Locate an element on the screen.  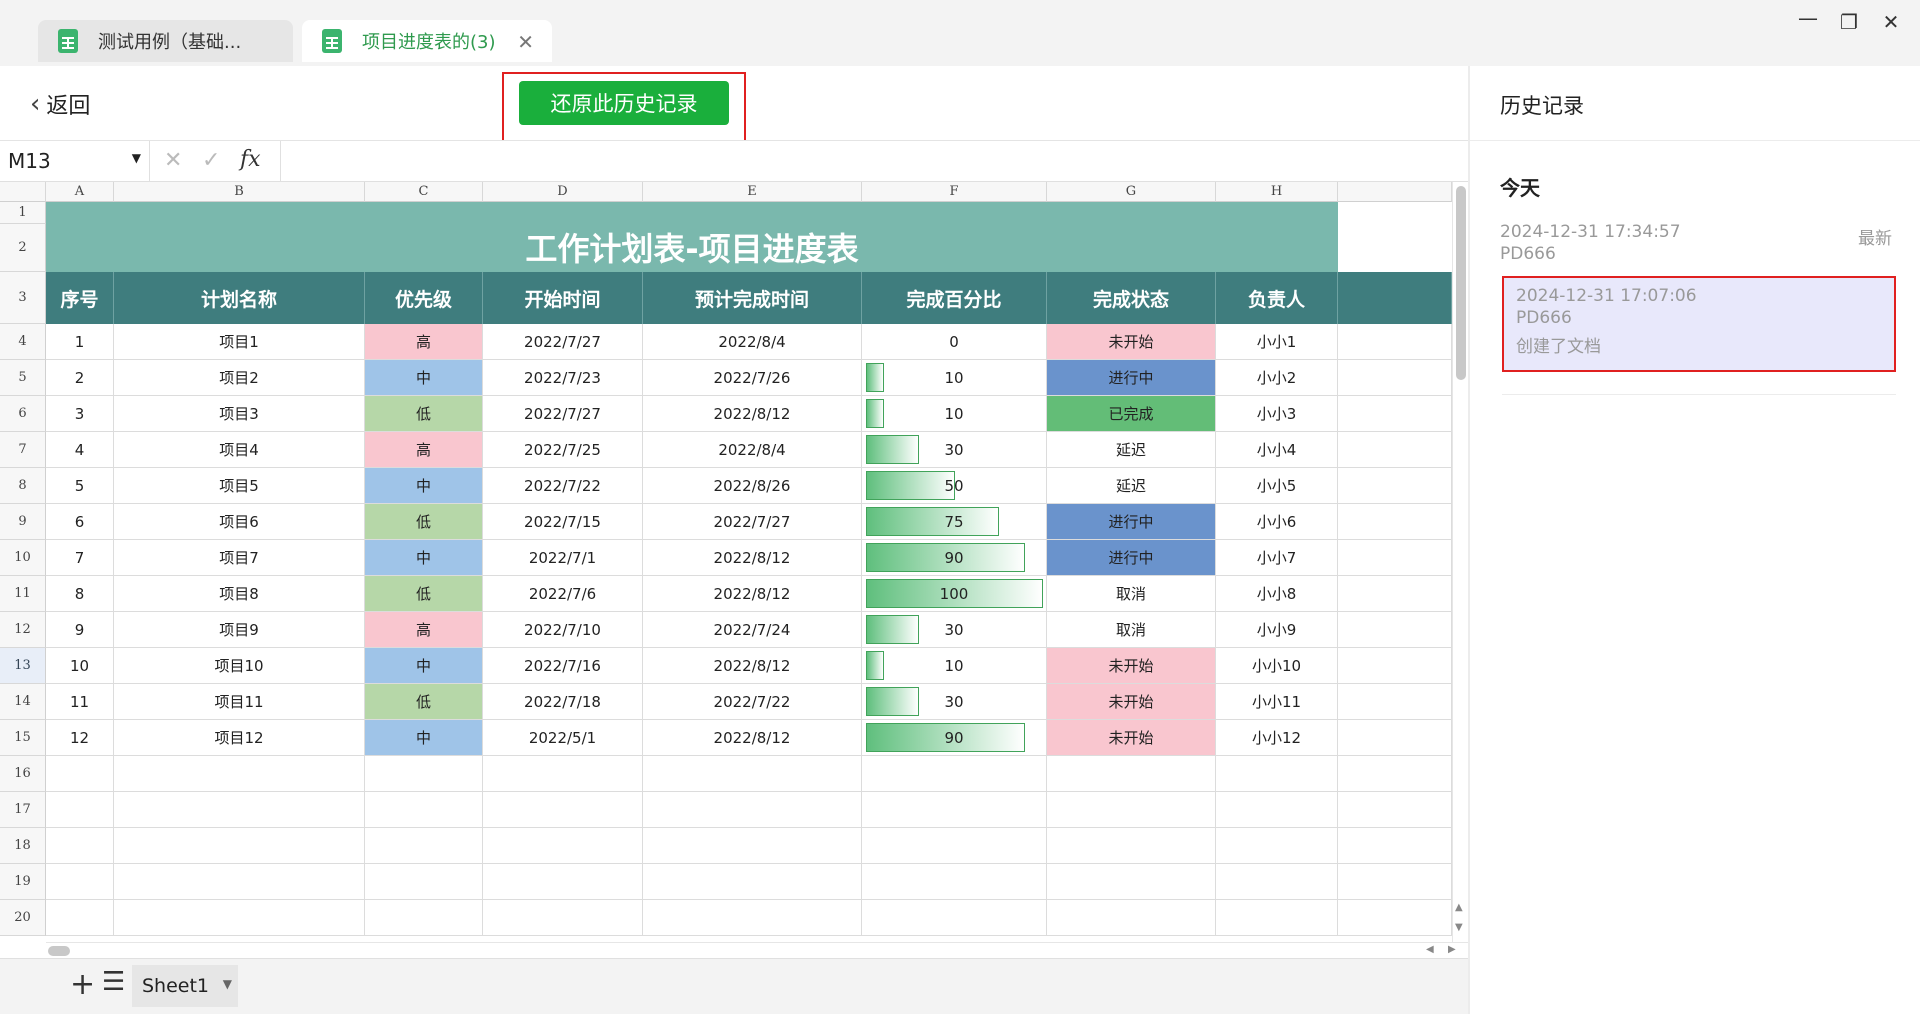
row-header: 2 is located at coordinates (23, 248).